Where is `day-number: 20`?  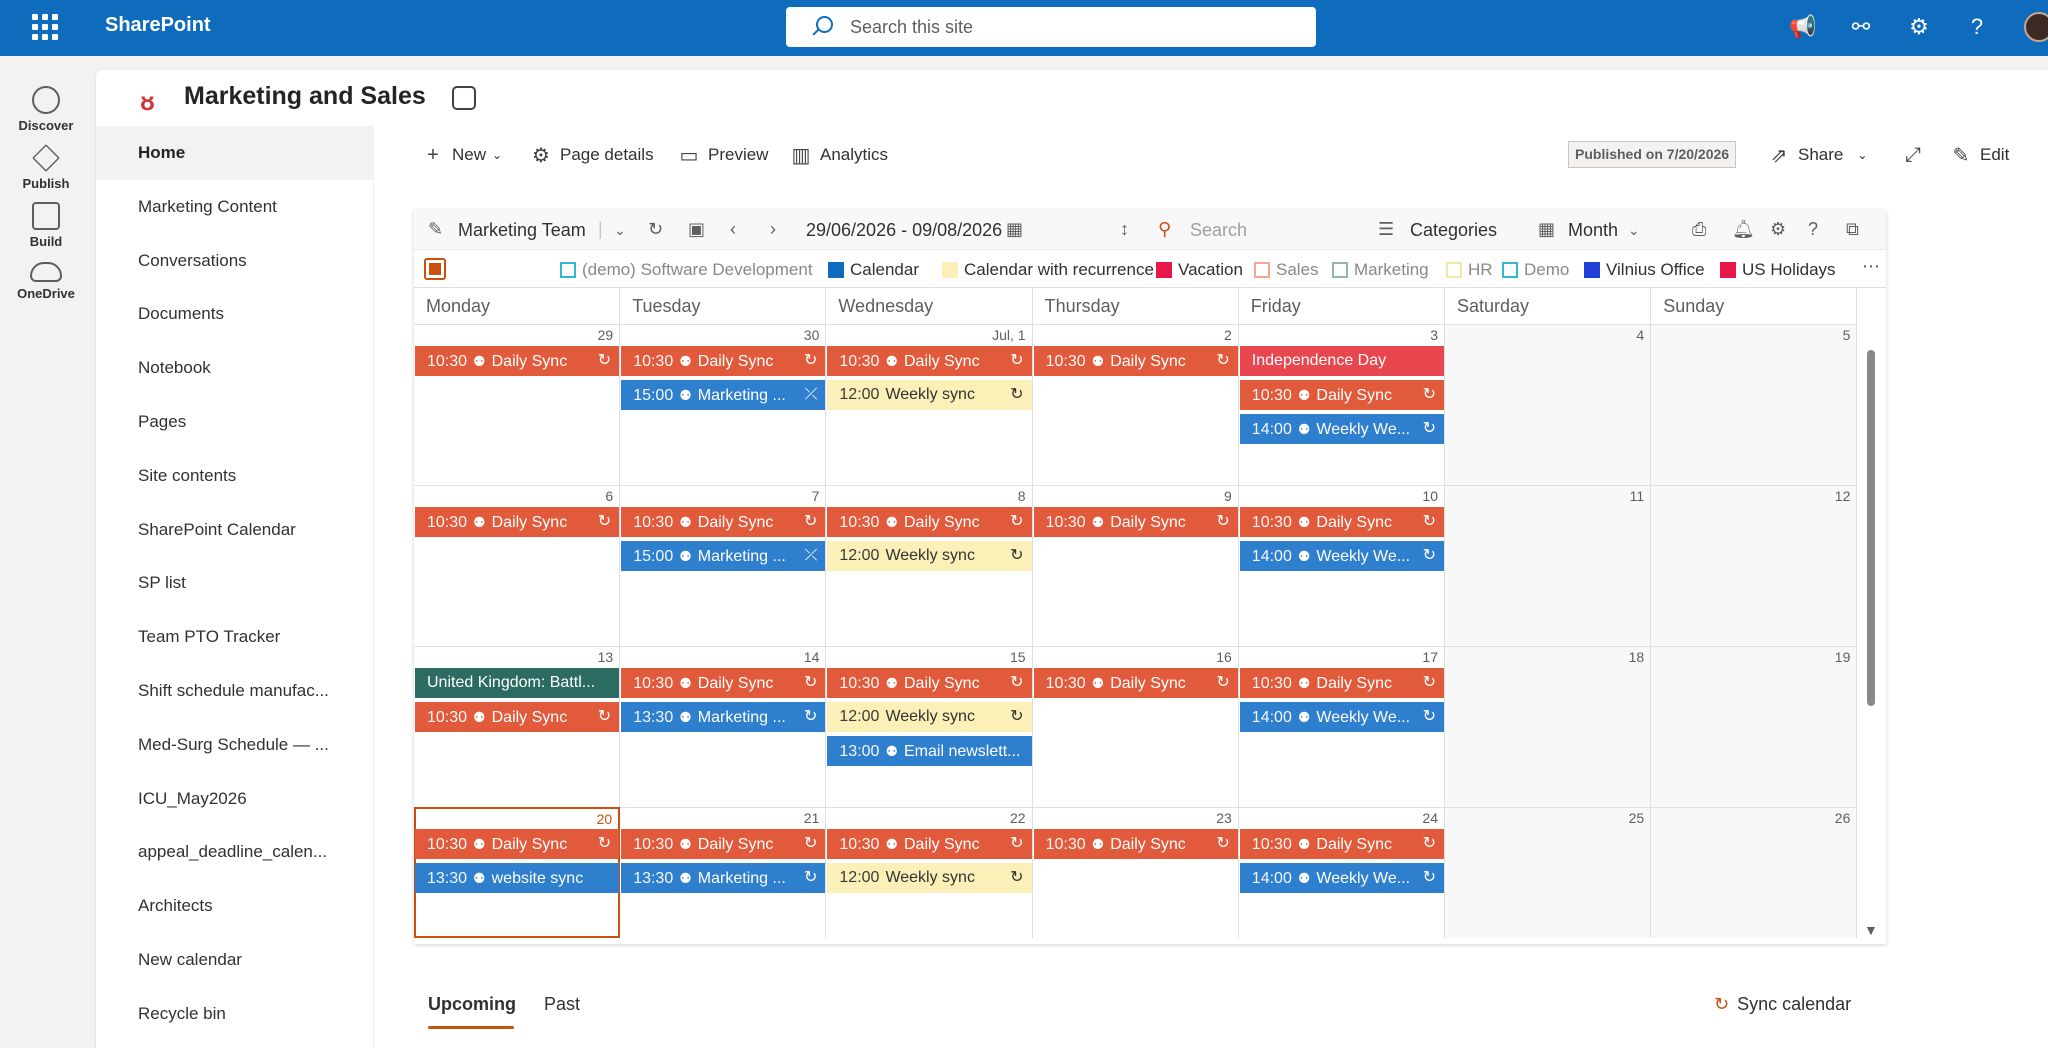 day-number: 20 is located at coordinates (605, 819).